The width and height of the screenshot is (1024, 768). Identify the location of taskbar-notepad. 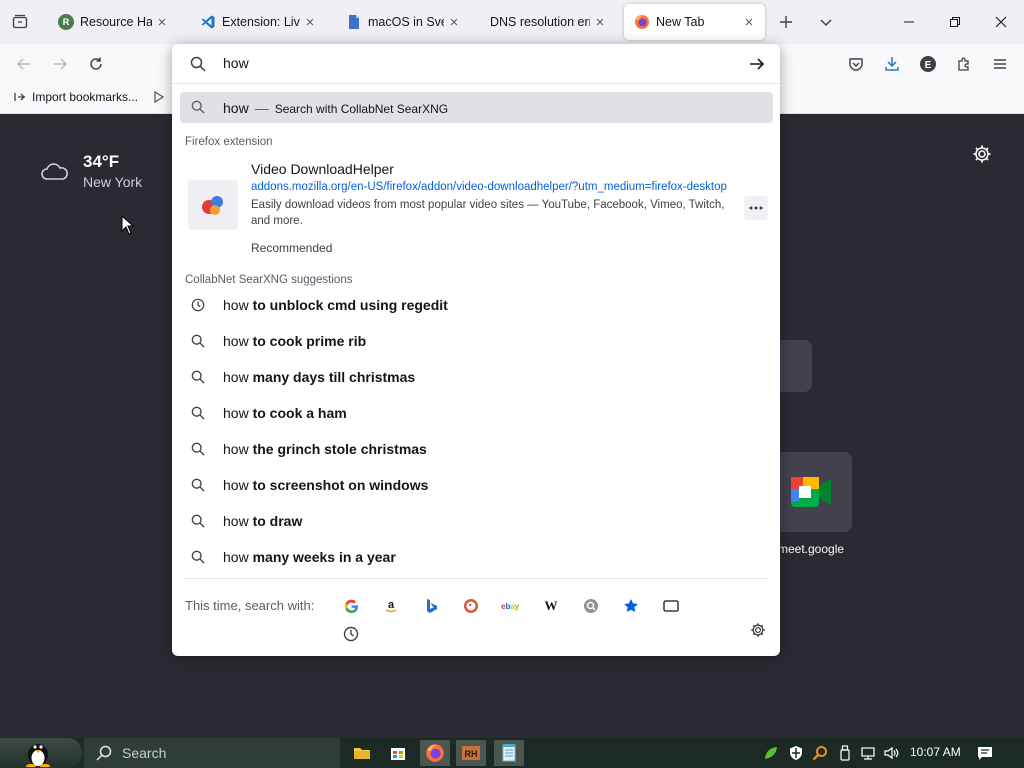
(509, 753).